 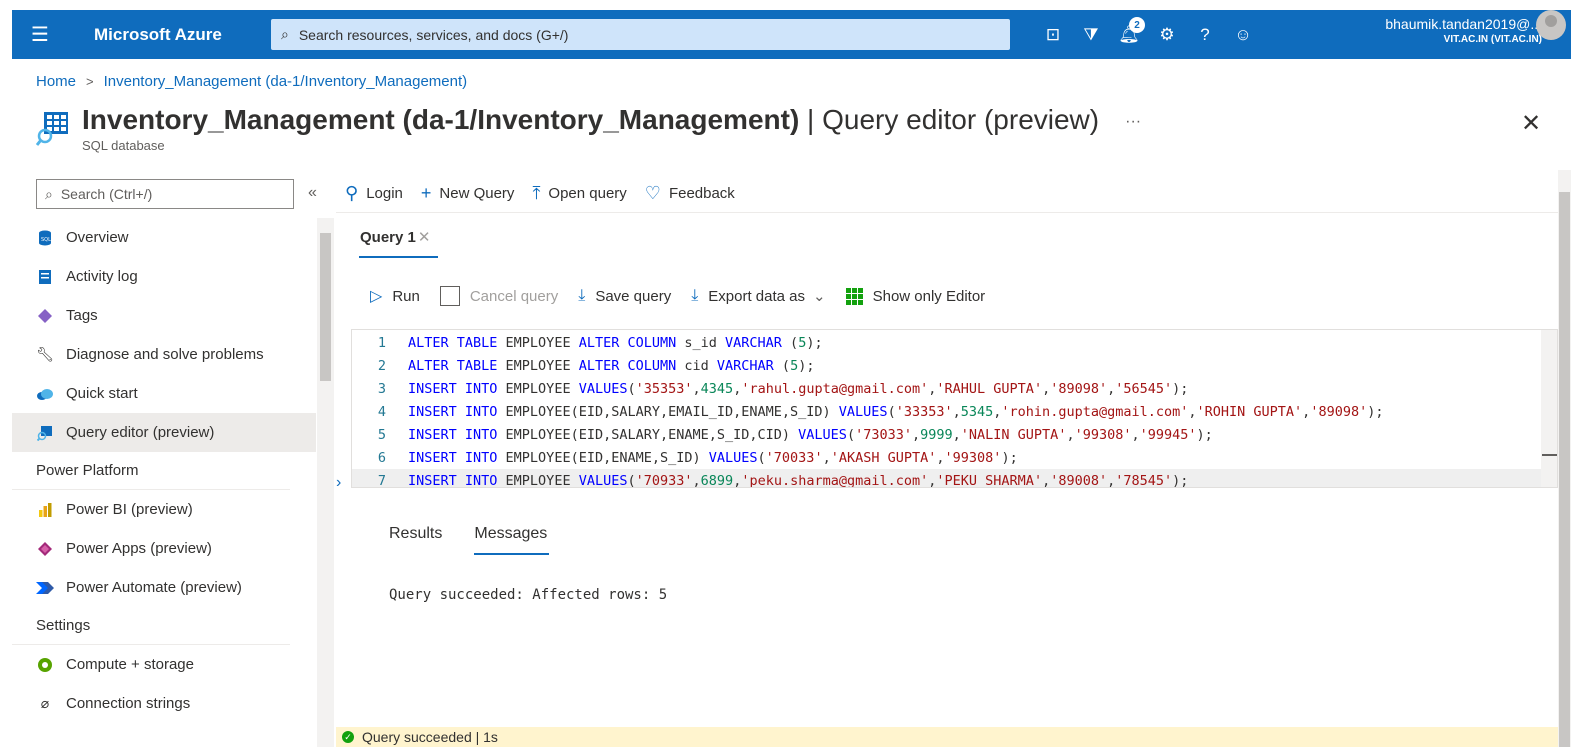 What do you see at coordinates (45, 588) in the screenshot?
I see `power-automate-icon` at bounding box center [45, 588].